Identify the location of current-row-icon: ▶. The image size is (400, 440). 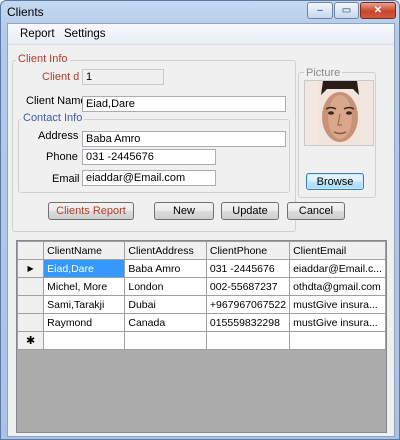
(30, 268).